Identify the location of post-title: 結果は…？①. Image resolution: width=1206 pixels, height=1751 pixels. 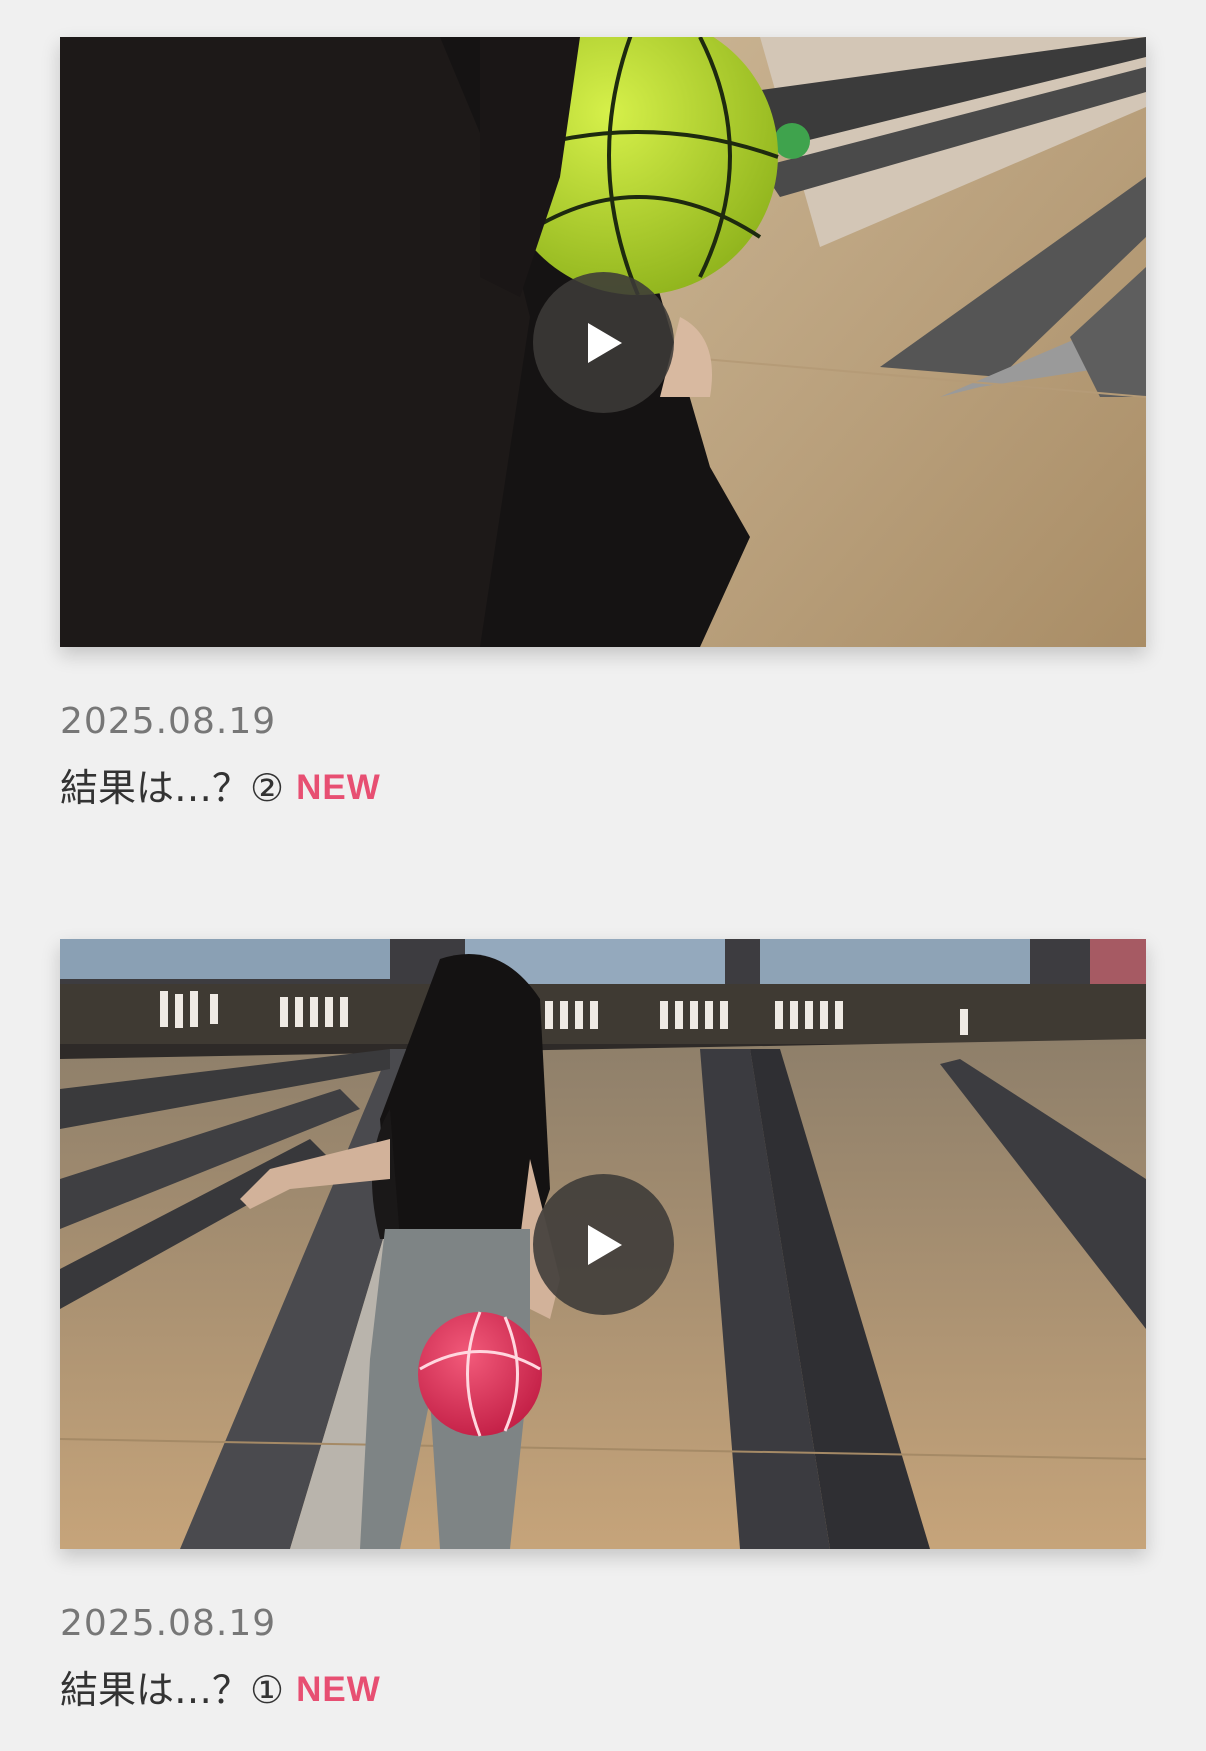
(172, 1690).